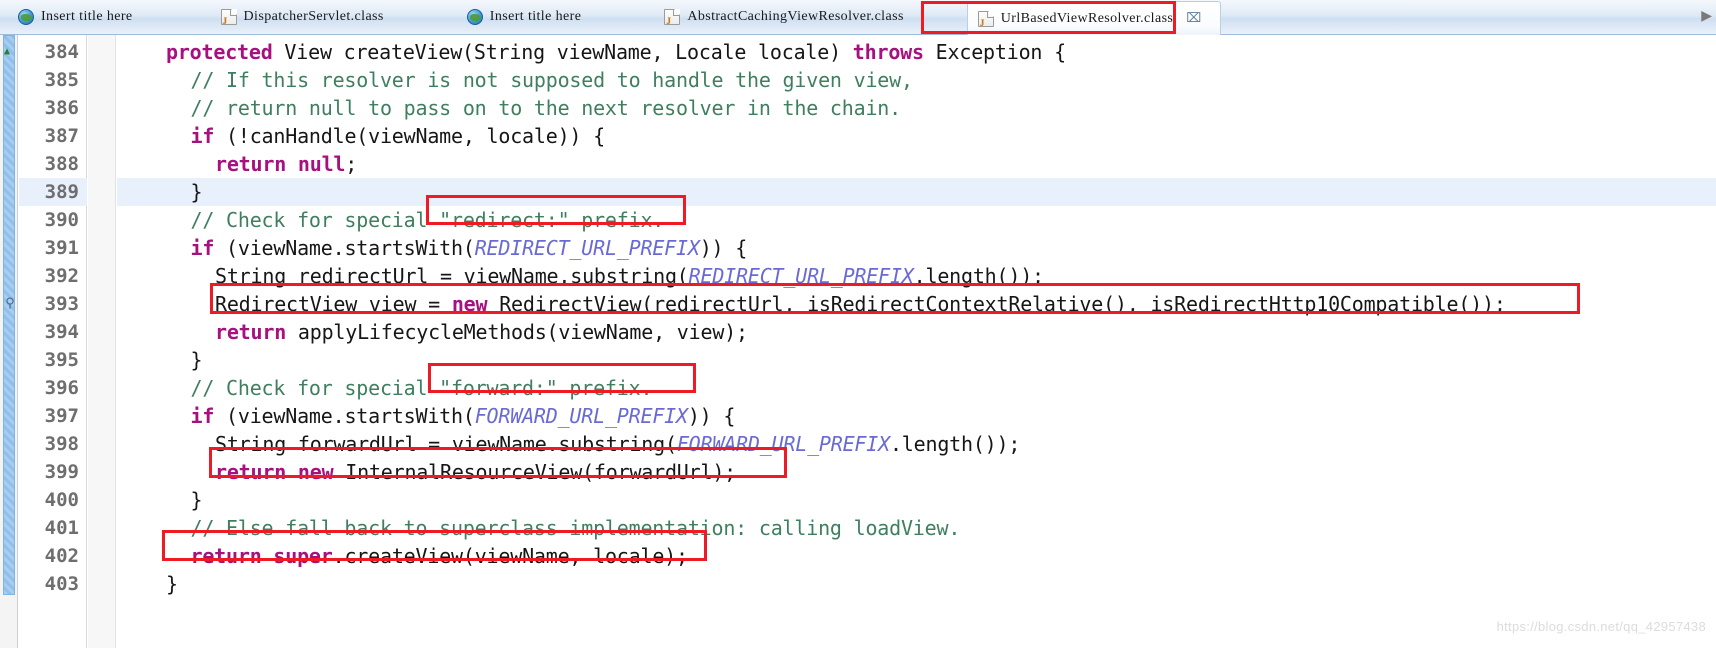 The image size is (1716, 648). What do you see at coordinates (61, 472) in the screenshot?
I see `line-number: 399` at bounding box center [61, 472].